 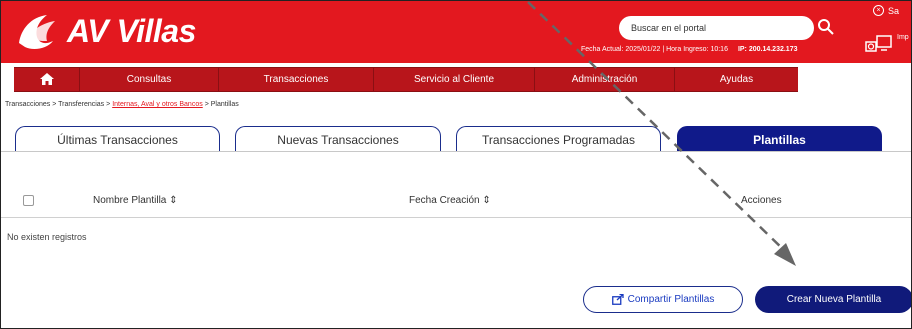 What do you see at coordinates (131, 30) in the screenshot?
I see `brand-name: AV Villas` at bounding box center [131, 30].